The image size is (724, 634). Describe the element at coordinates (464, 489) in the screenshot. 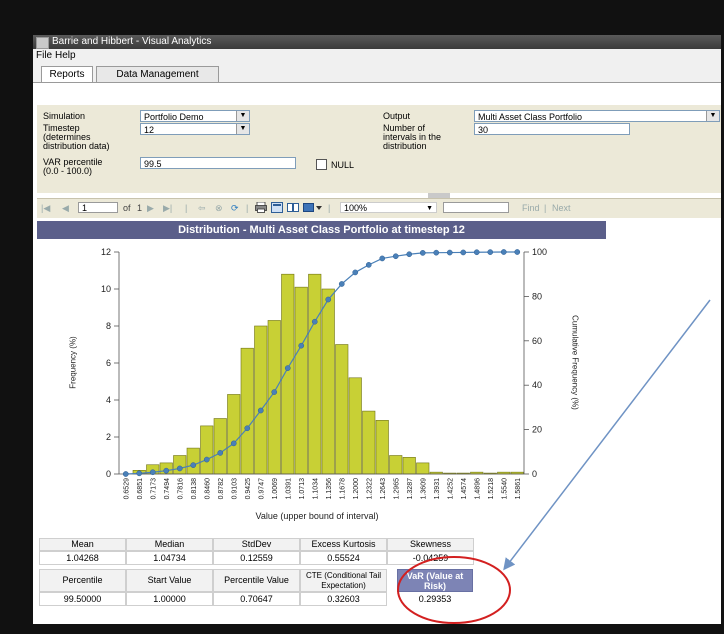

I see `x-tick-label: 1.4574` at that location.